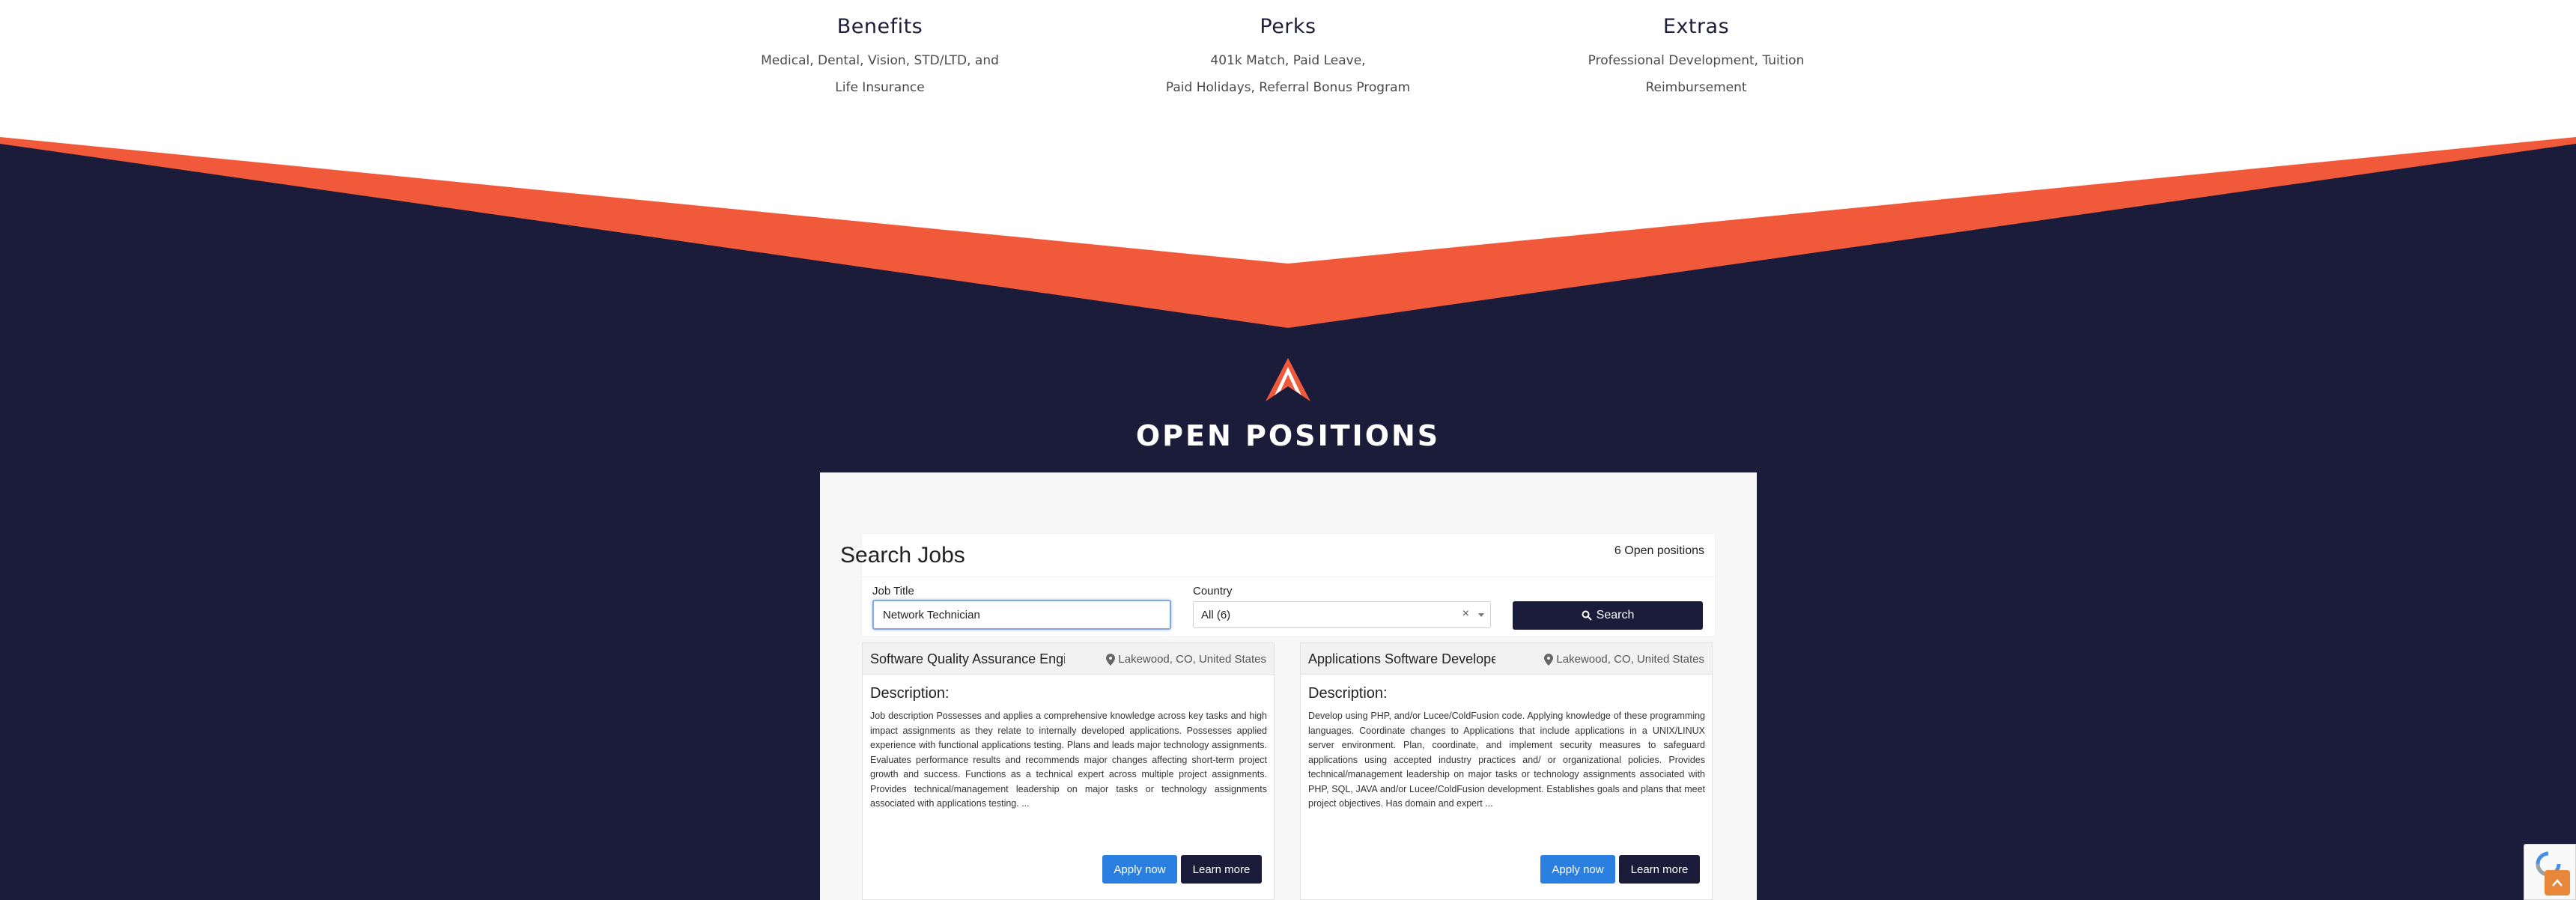 This screenshot has height=900, width=2576. What do you see at coordinates (902, 555) in the screenshot?
I see `search-title: Search Jobs` at bounding box center [902, 555].